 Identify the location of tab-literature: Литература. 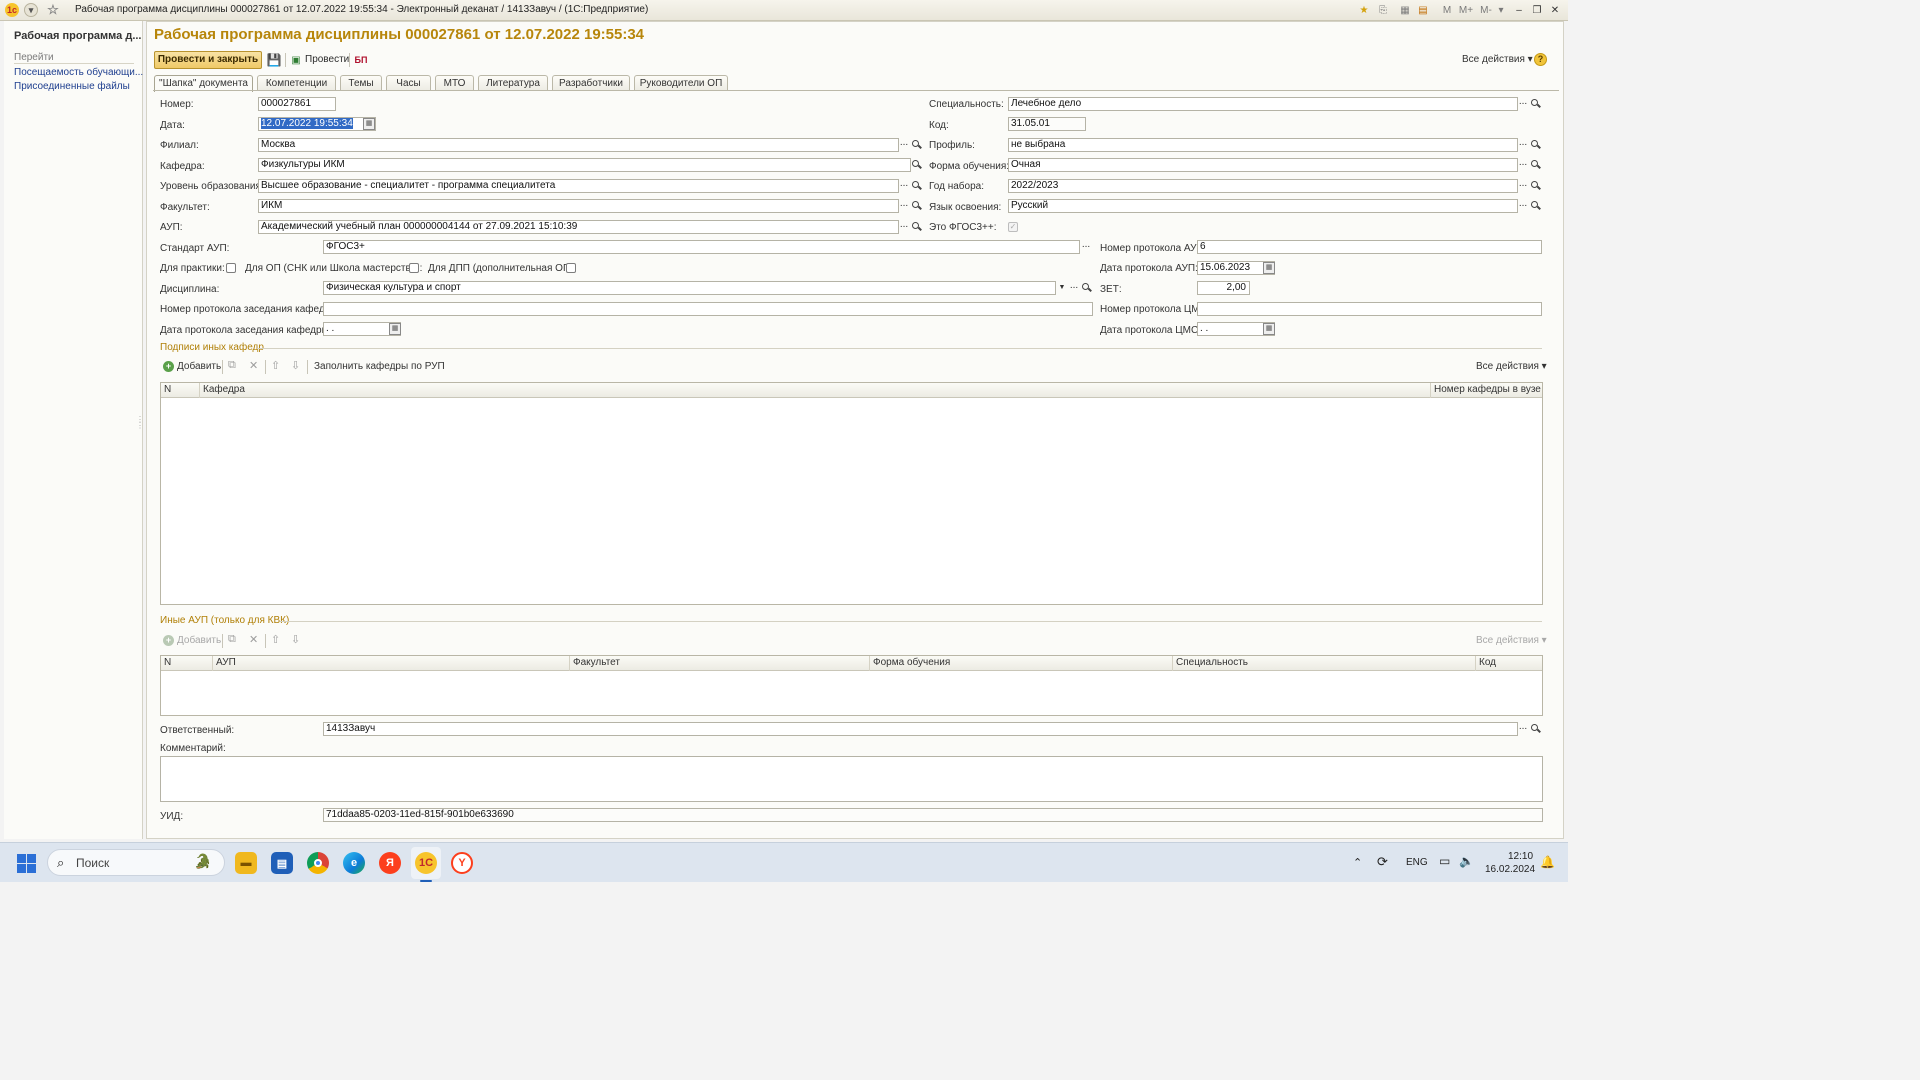
(513, 83).